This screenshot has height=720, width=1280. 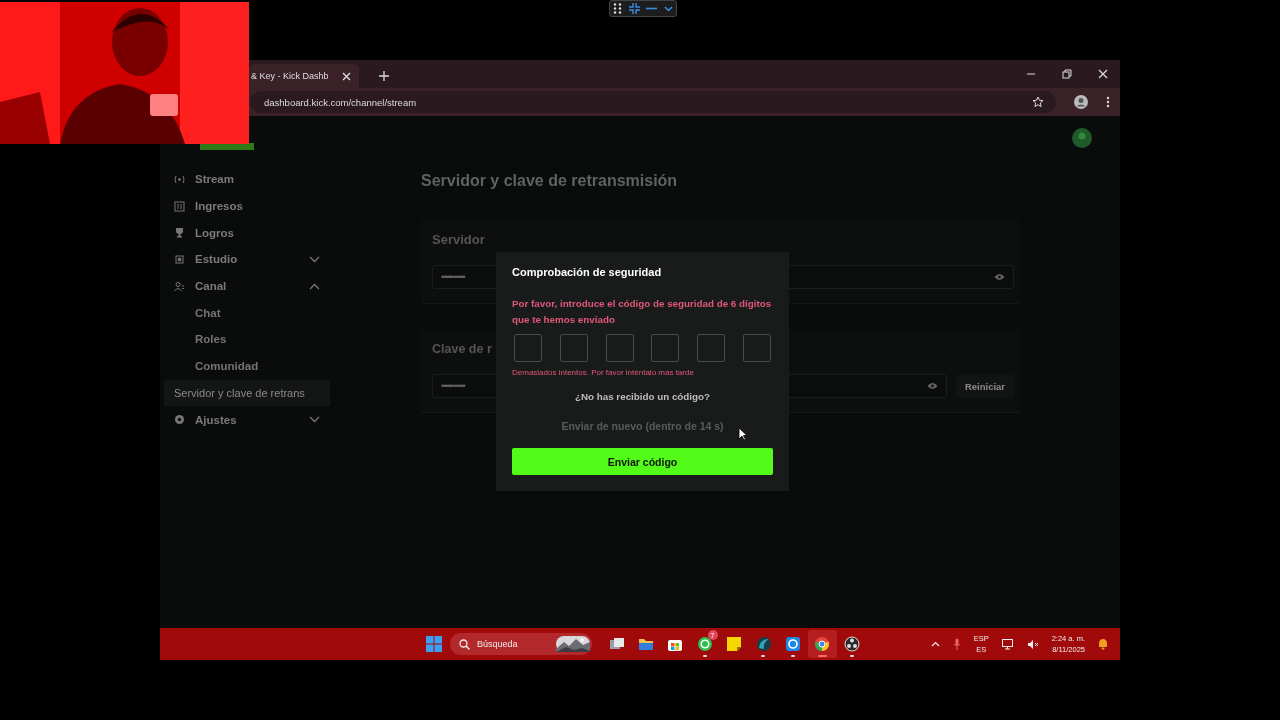 What do you see at coordinates (459, 239) in the screenshot?
I see `section-label: Servidor` at bounding box center [459, 239].